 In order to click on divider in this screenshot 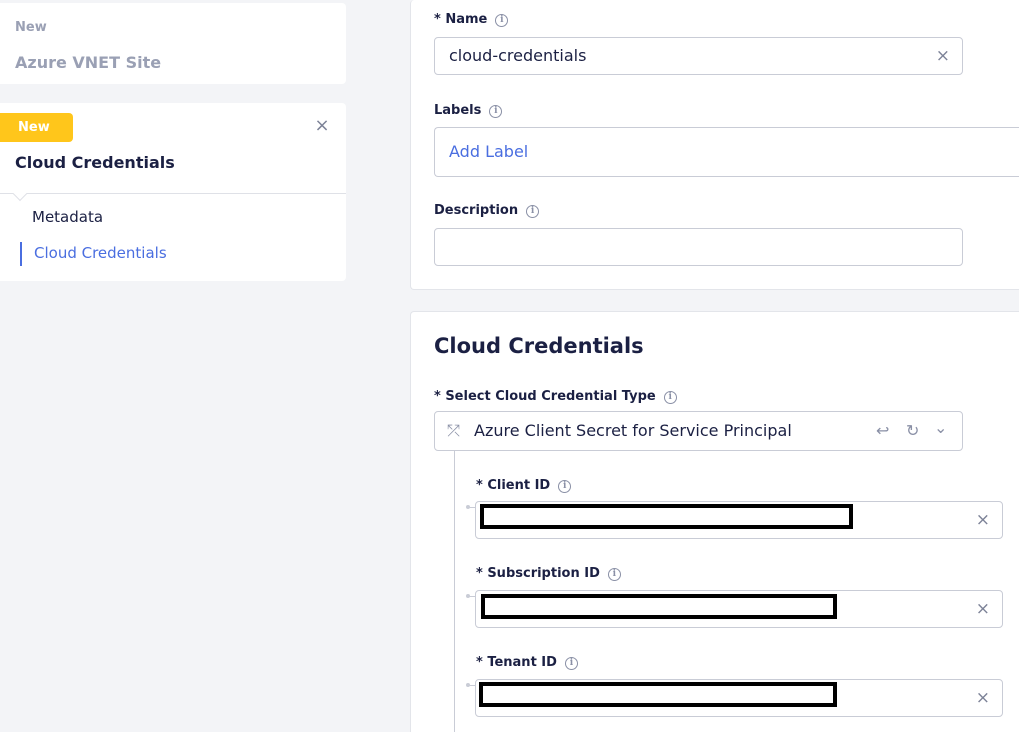, I will do `click(173, 193)`.